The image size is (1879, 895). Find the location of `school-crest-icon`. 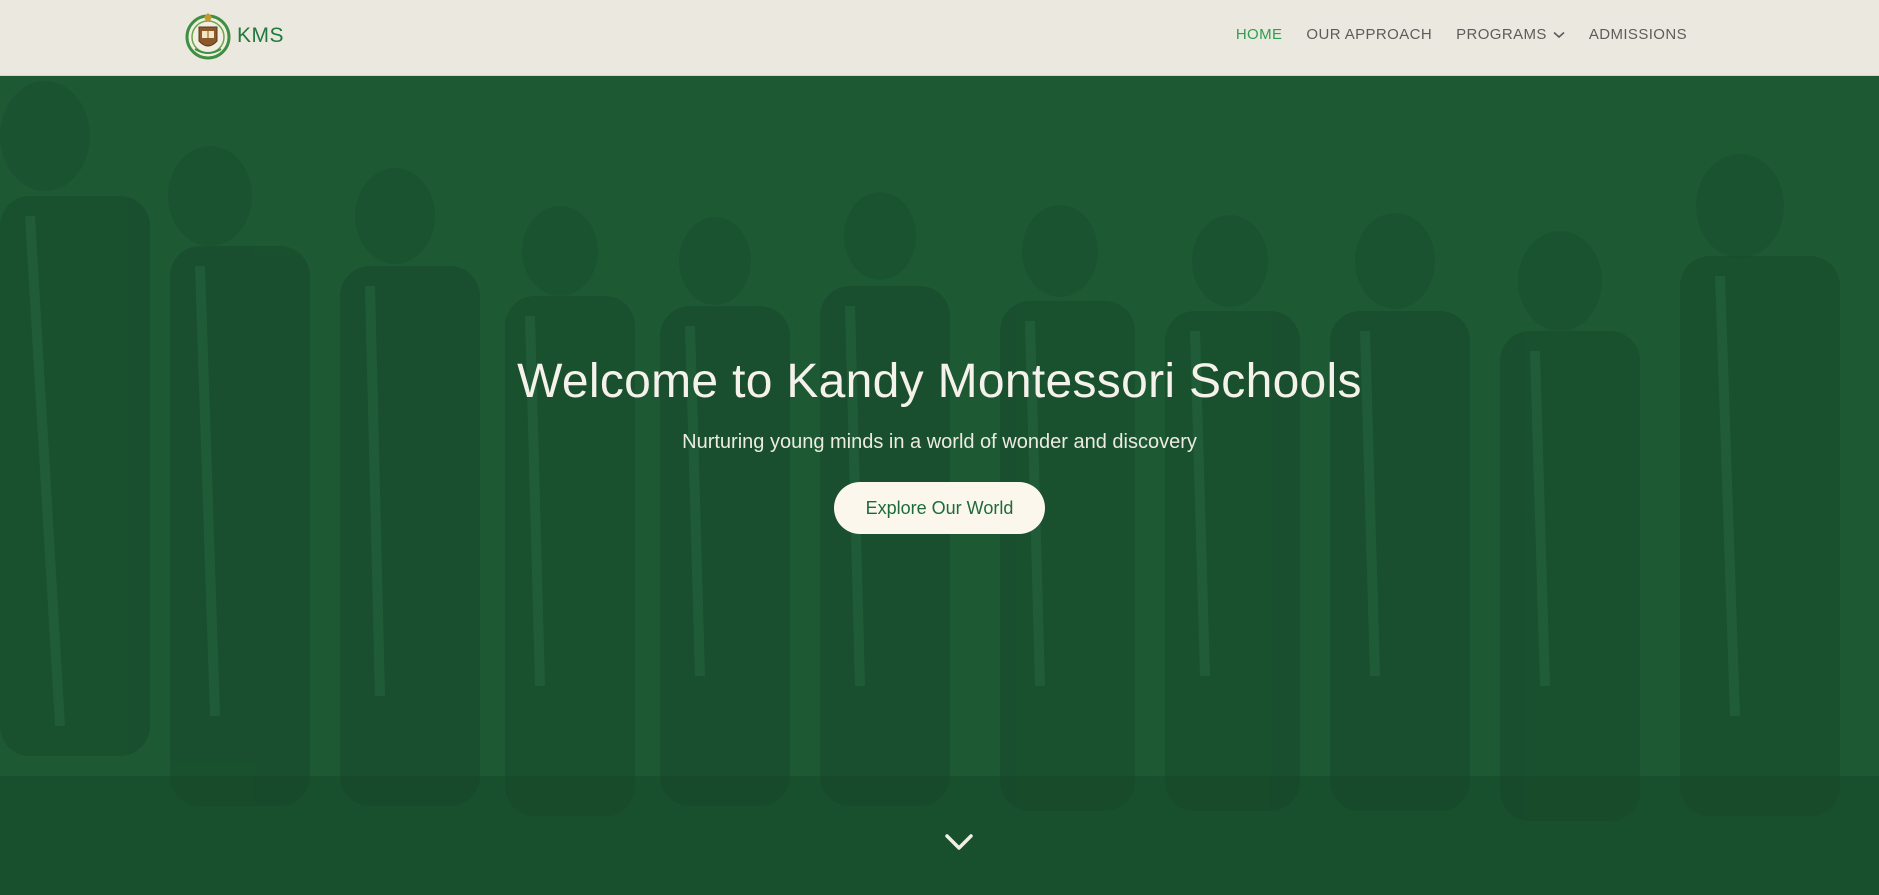

school-crest-icon is located at coordinates (208, 36).